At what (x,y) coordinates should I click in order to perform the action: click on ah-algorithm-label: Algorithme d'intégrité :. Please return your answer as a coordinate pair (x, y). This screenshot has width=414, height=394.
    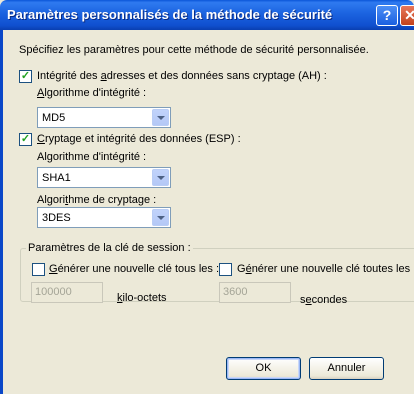
    Looking at the image, I should click on (91, 93).